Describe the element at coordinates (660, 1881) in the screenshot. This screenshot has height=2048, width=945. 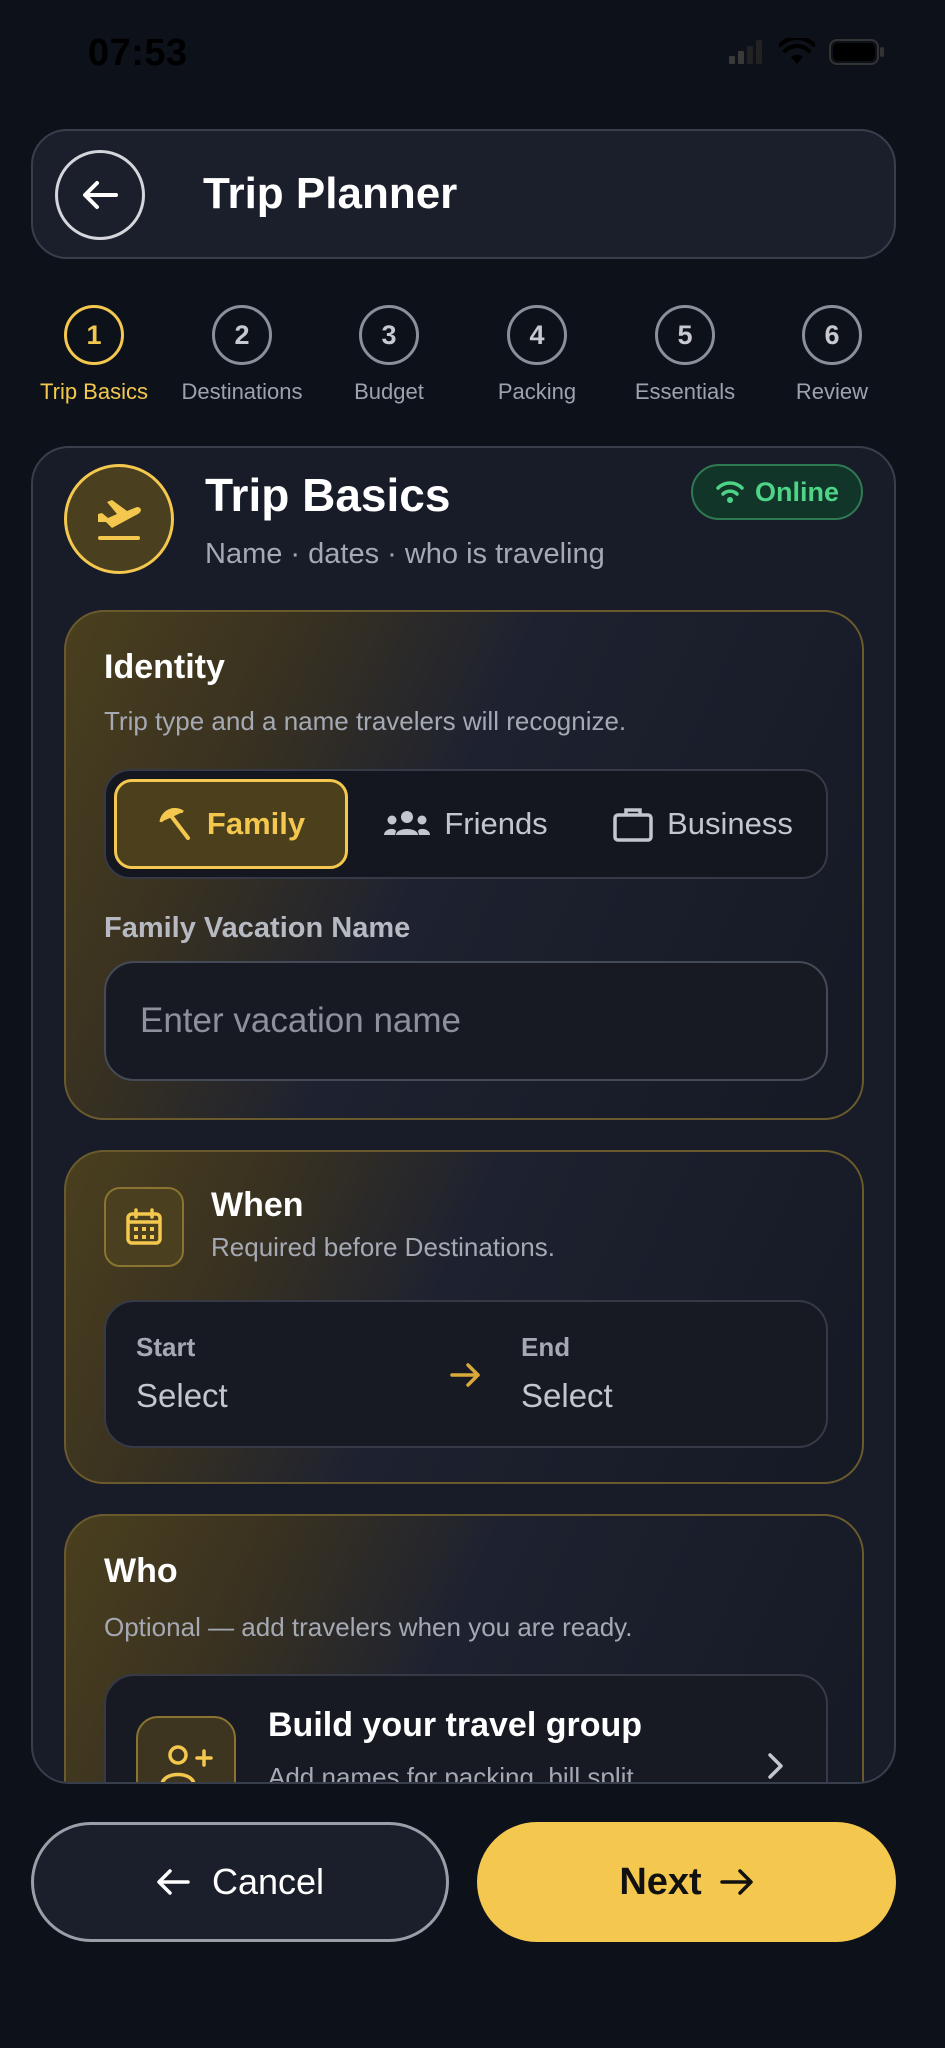
I see `next-label: Next` at that location.